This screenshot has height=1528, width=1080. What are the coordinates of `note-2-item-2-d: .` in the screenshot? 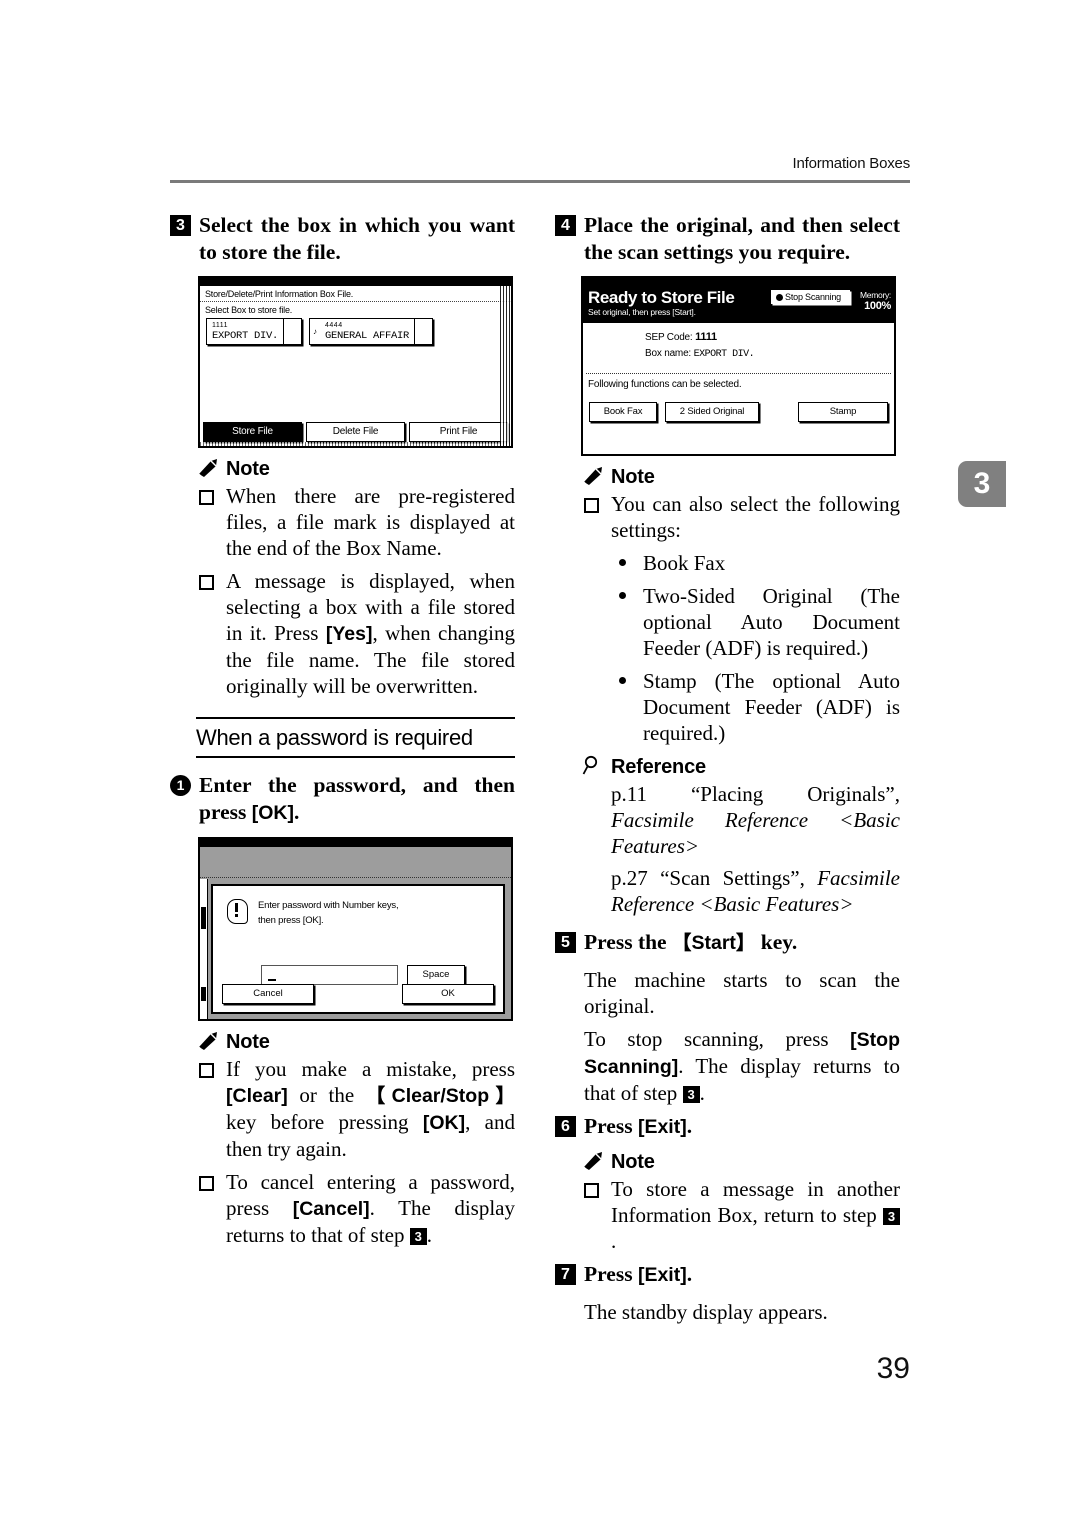 It's located at (429, 1235).